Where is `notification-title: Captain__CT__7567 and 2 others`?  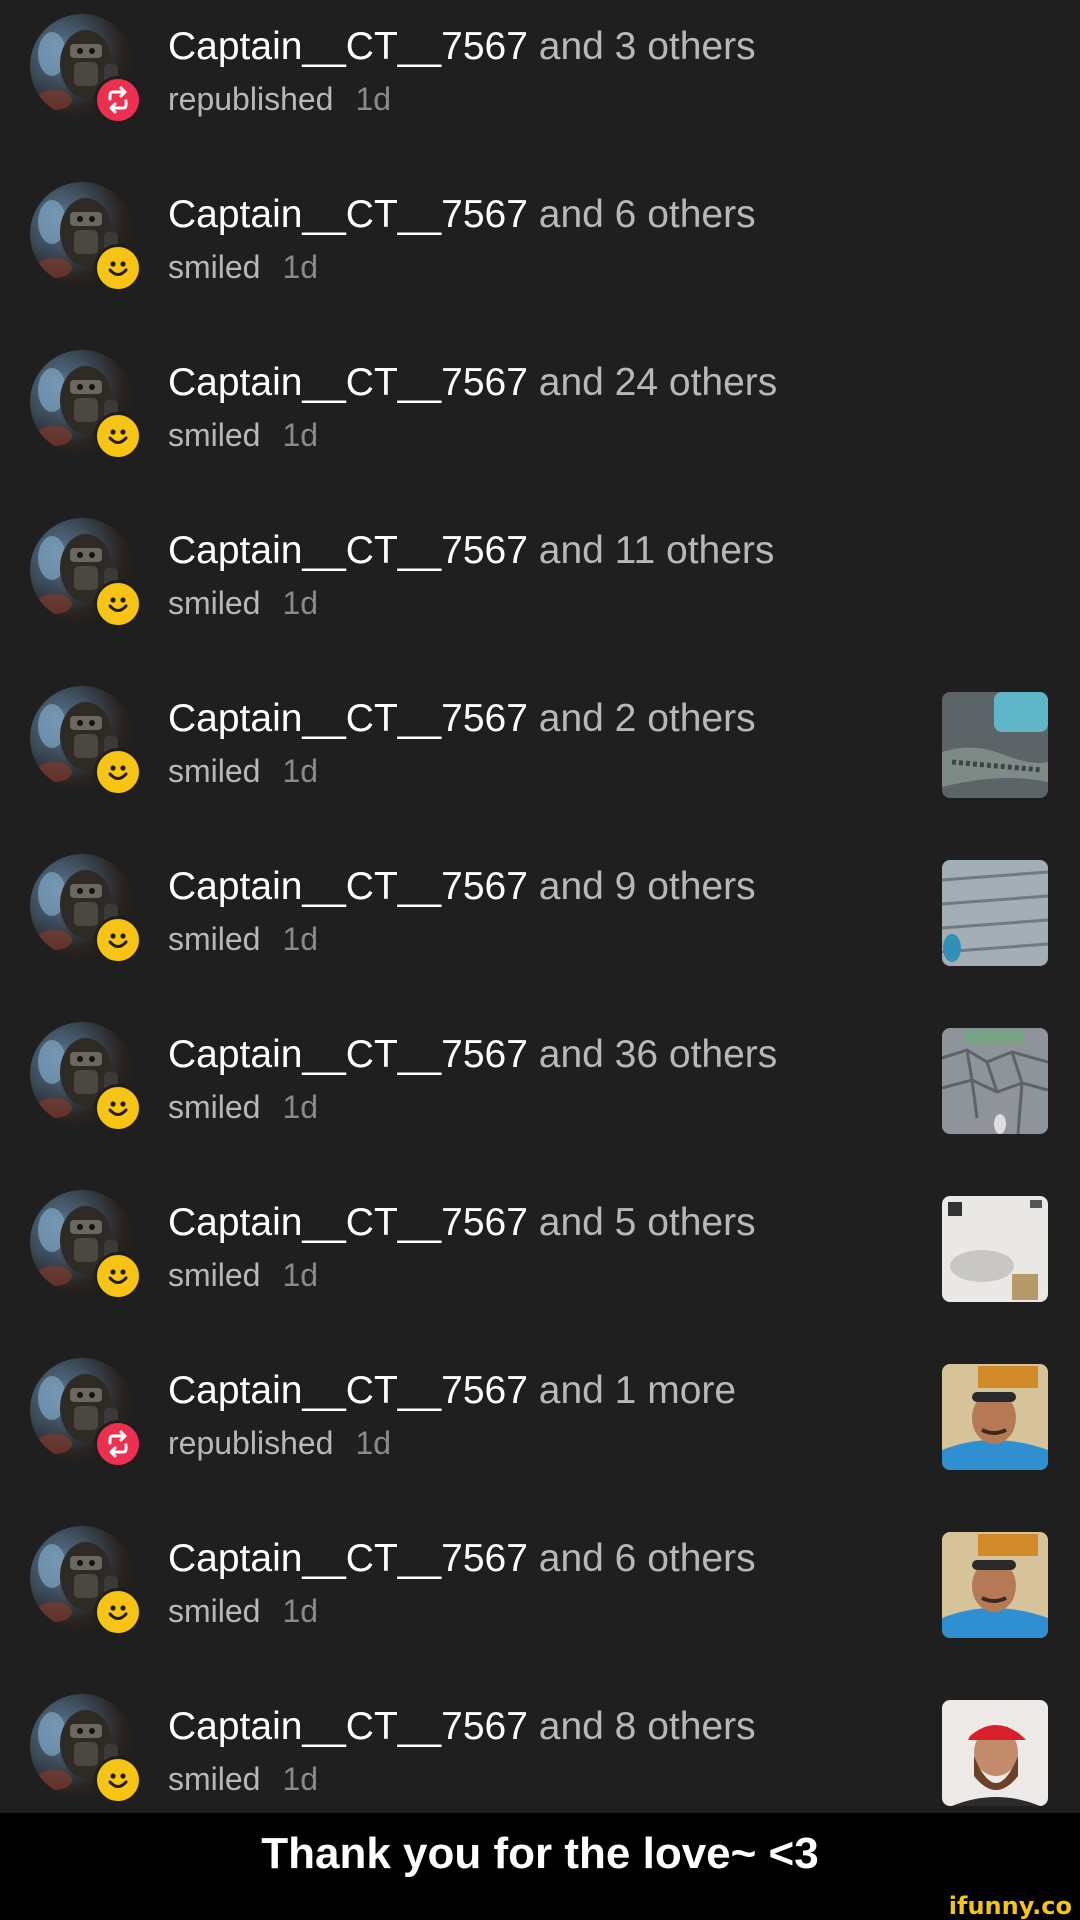 notification-title: Captain__CT__7567 and 2 others is located at coordinates (462, 719).